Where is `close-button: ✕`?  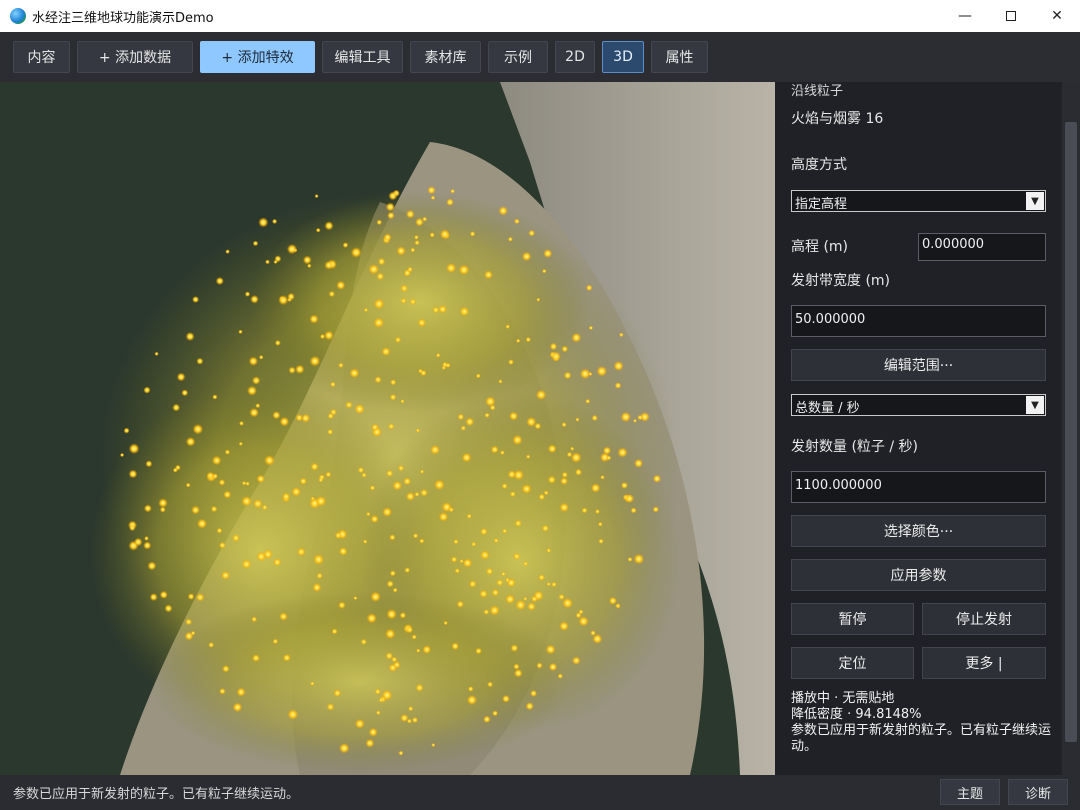
close-button: ✕ is located at coordinates (1057, 16).